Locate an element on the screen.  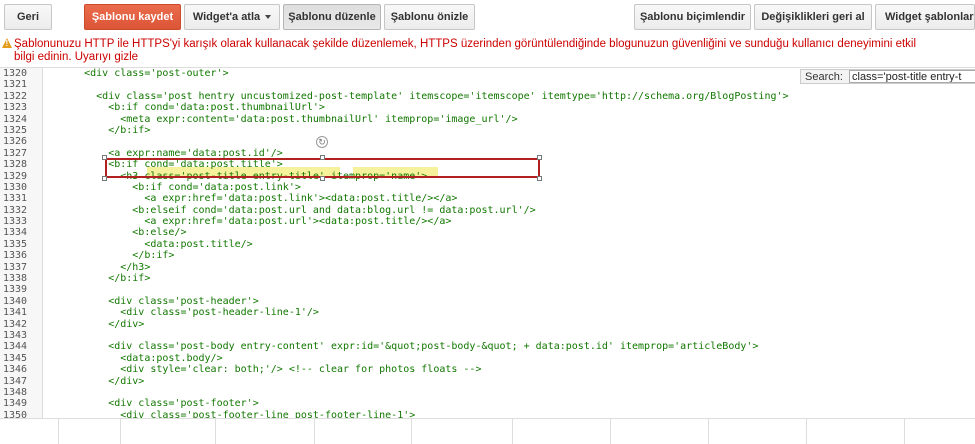
line-number: 1326 is located at coordinates (15, 142).